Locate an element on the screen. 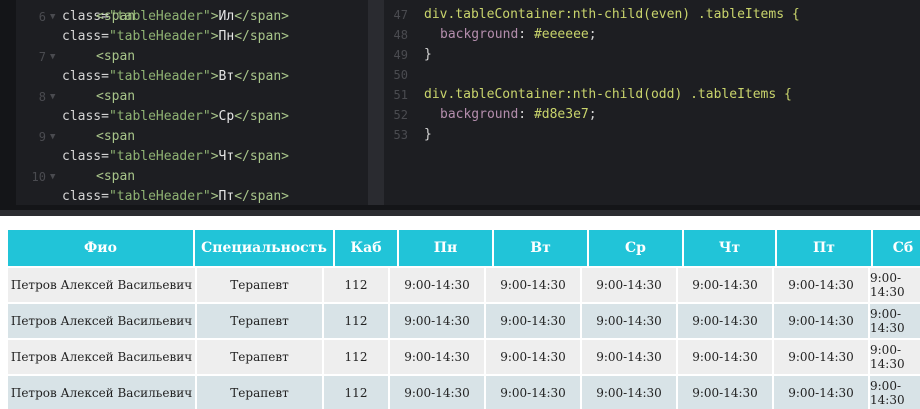  code-line: 49} is located at coordinates (652, 55).